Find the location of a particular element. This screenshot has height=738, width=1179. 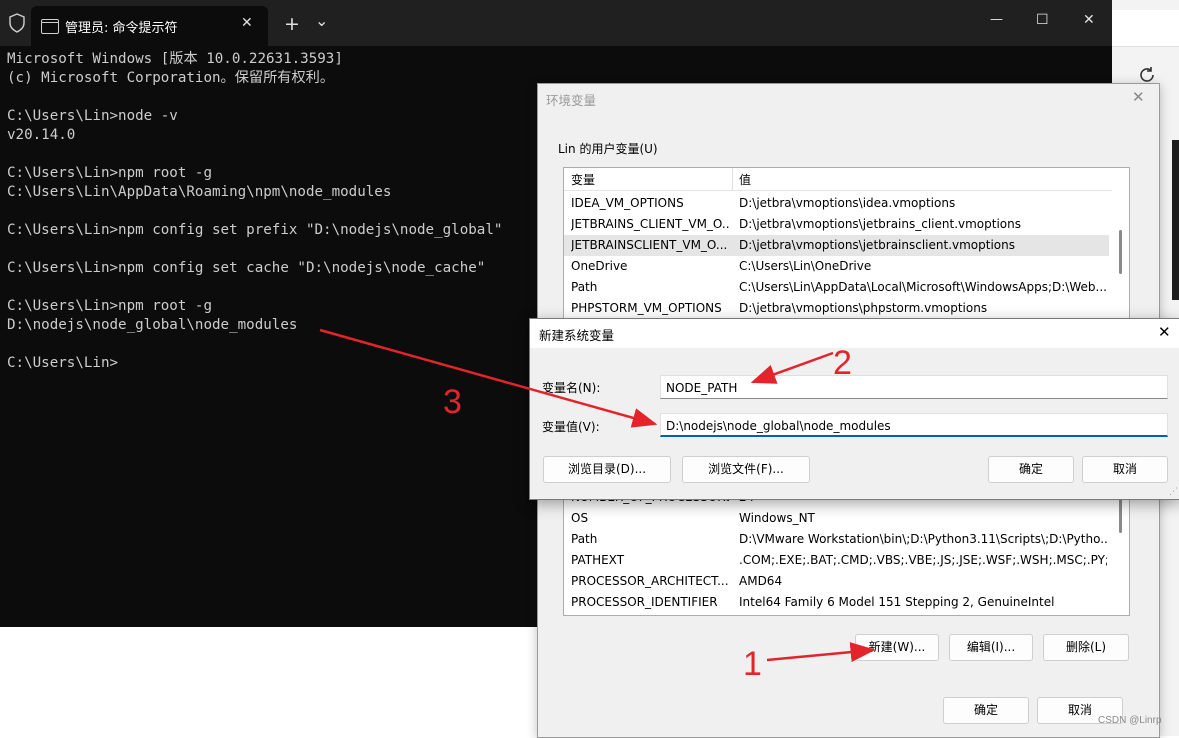

watermark: CSDN @Linrp is located at coordinates (1130, 720).